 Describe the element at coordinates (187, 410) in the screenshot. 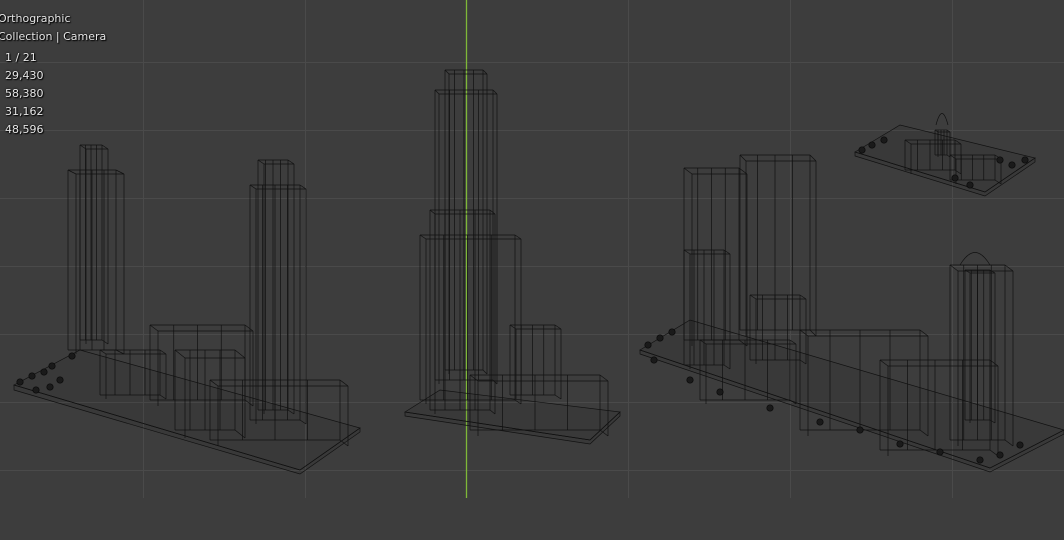

I see `base-plate` at that location.